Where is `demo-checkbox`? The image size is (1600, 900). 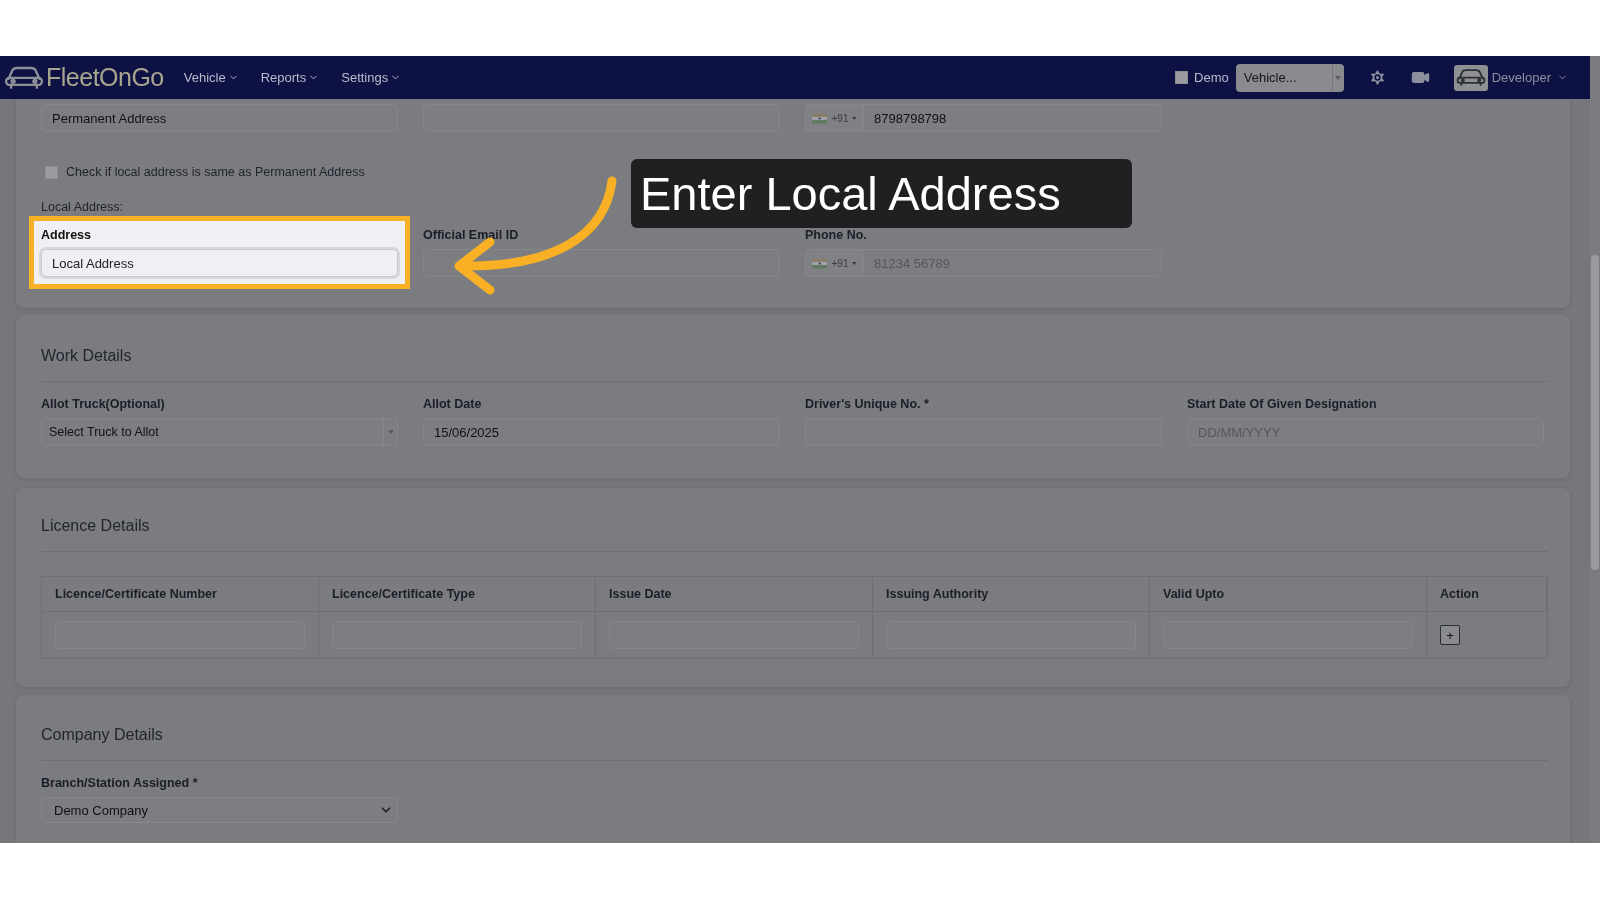 demo-checkbox is located at coordinates (1182, 77).